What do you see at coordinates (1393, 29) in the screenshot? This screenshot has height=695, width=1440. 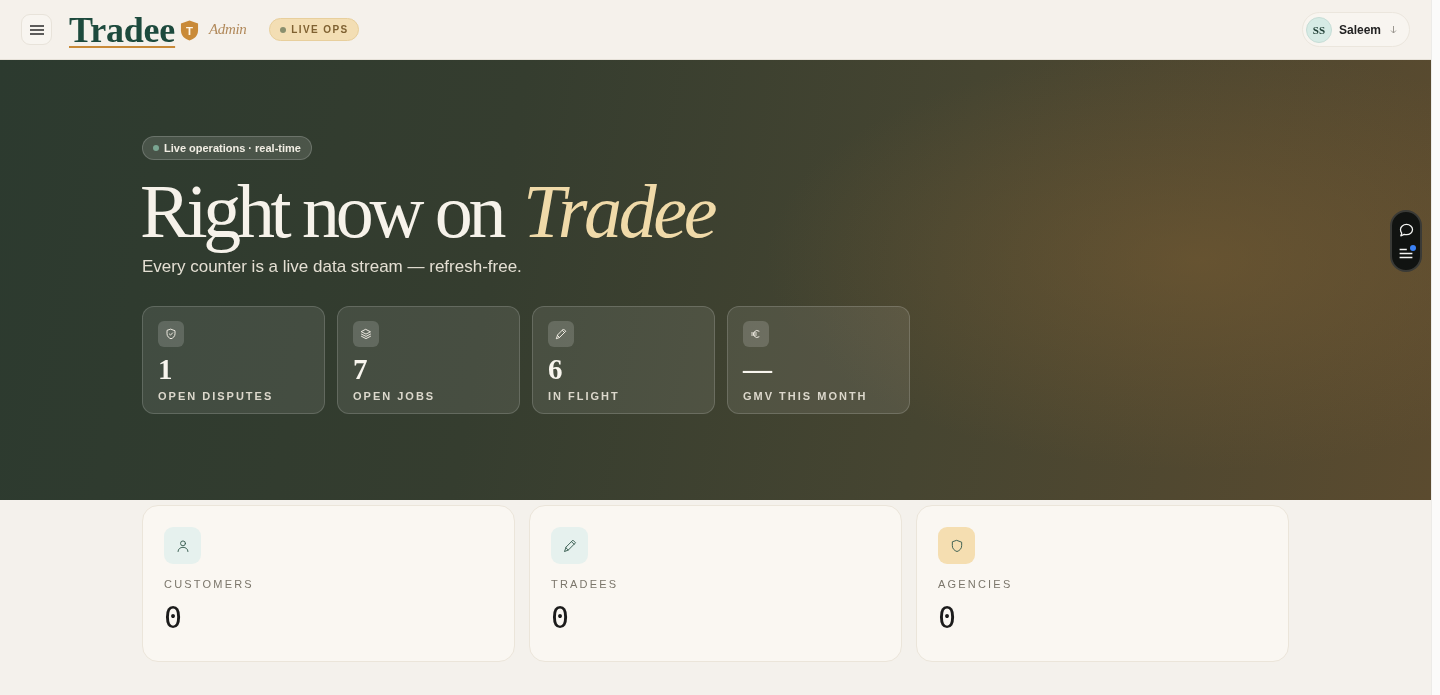 I see `arrow-down-icon` at bounding box center [1393, 29].